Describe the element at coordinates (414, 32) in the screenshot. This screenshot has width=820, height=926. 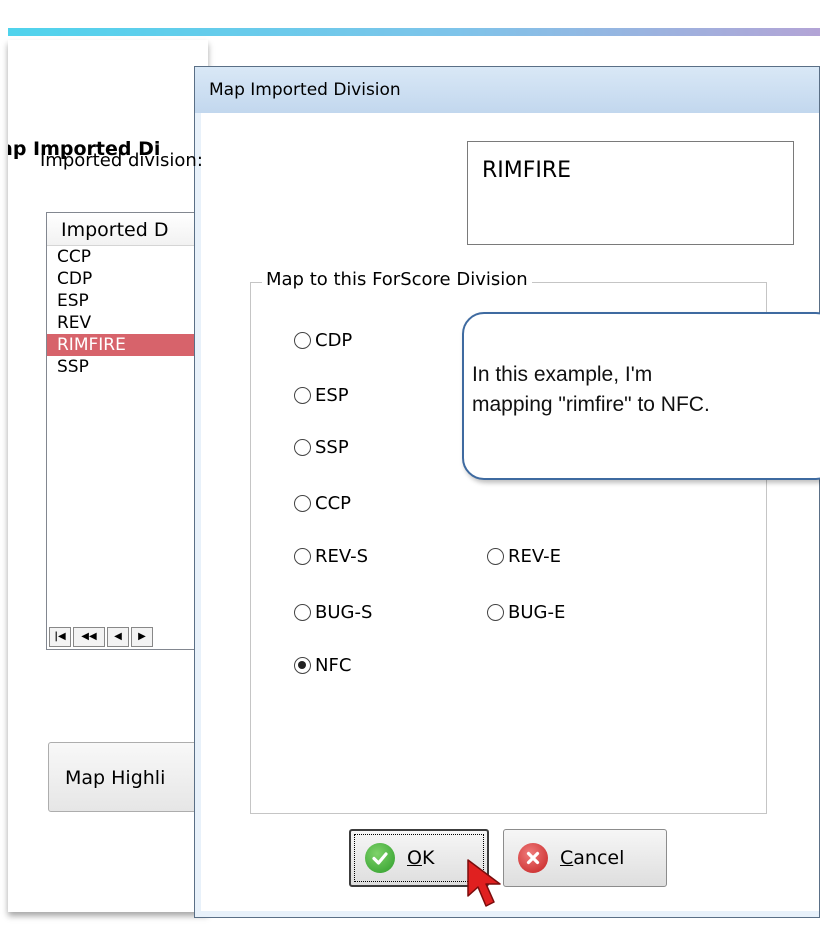
I see `window-top-accent-bar` at that location.